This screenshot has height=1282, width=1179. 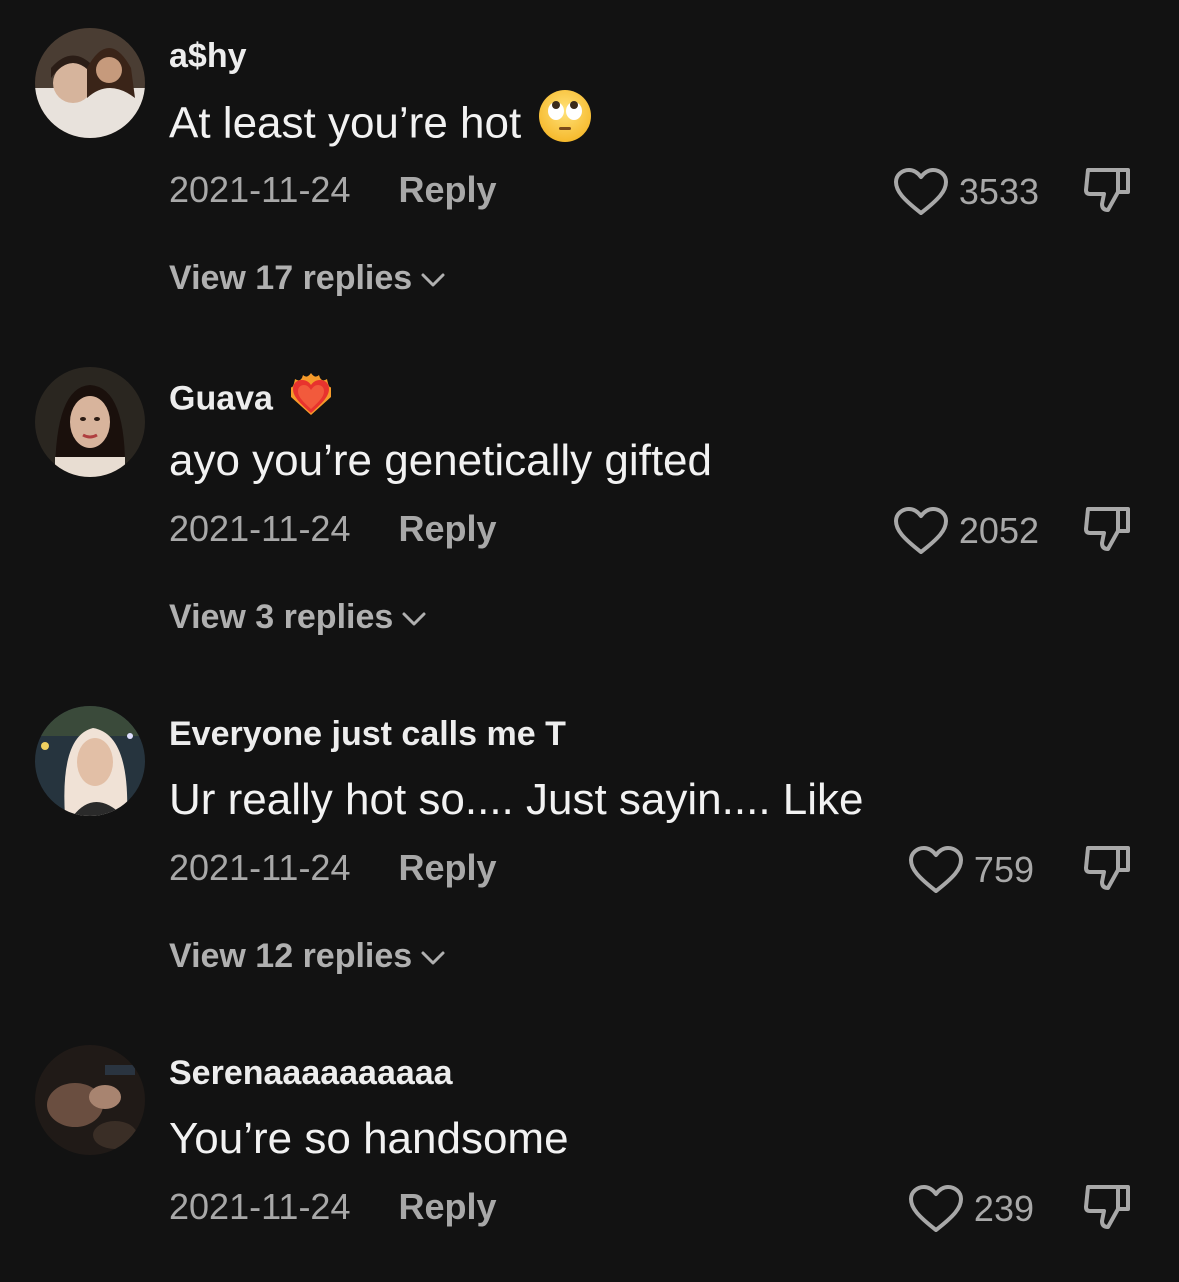 I want to click on heart-on-fire-icon, so click(x=311, y=397).